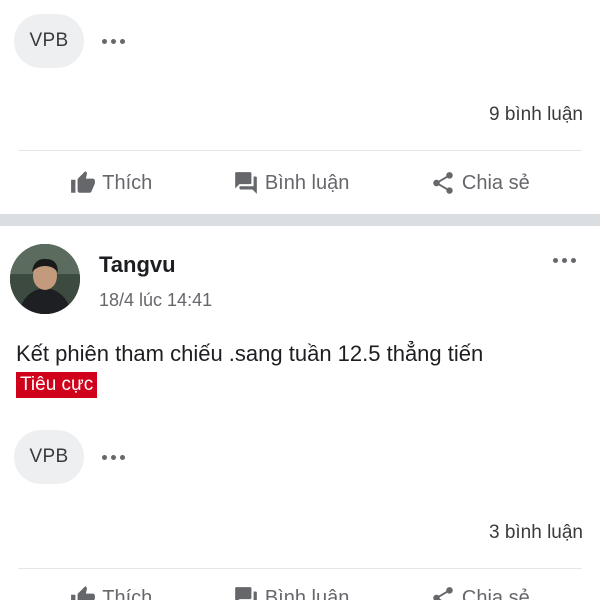 Image resolution: width=600 pixels, height=600 pixels. I want to click on post2-action-bar: Thích Bình luận Chia sẻ, so click(300, 589).